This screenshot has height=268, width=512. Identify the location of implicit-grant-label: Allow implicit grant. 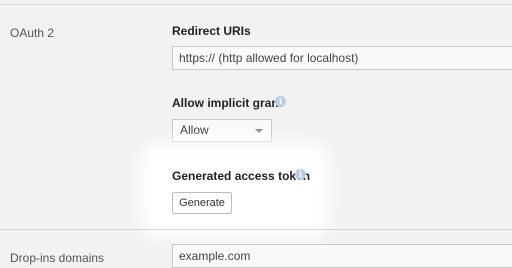
(227, 103).